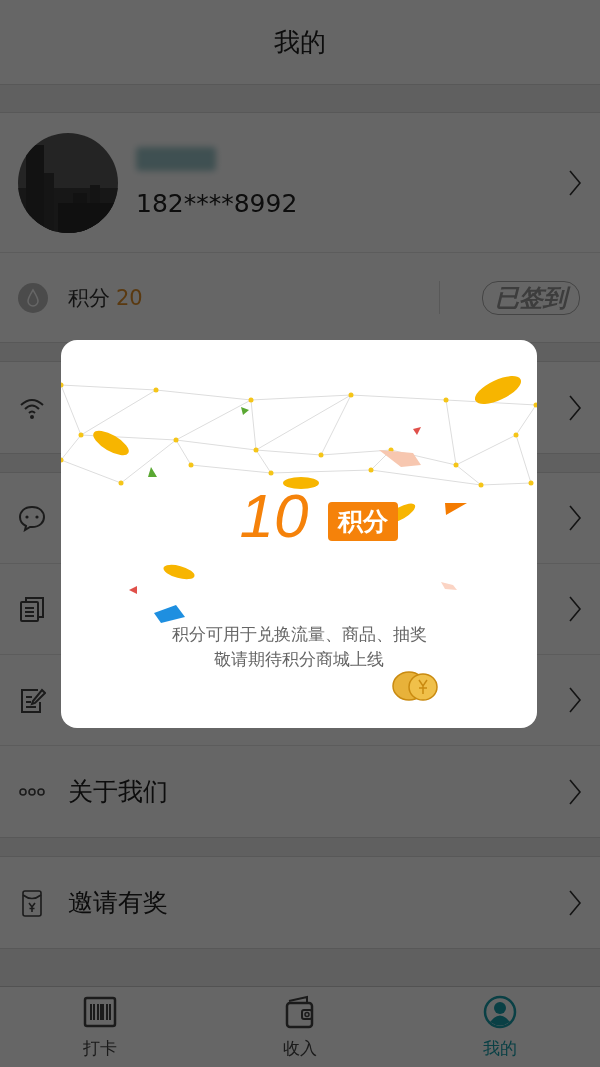 Image resolution: width=600 pixels, height=1067 pixels. I want to click on tab-item: 我的, so click(500, 1027).